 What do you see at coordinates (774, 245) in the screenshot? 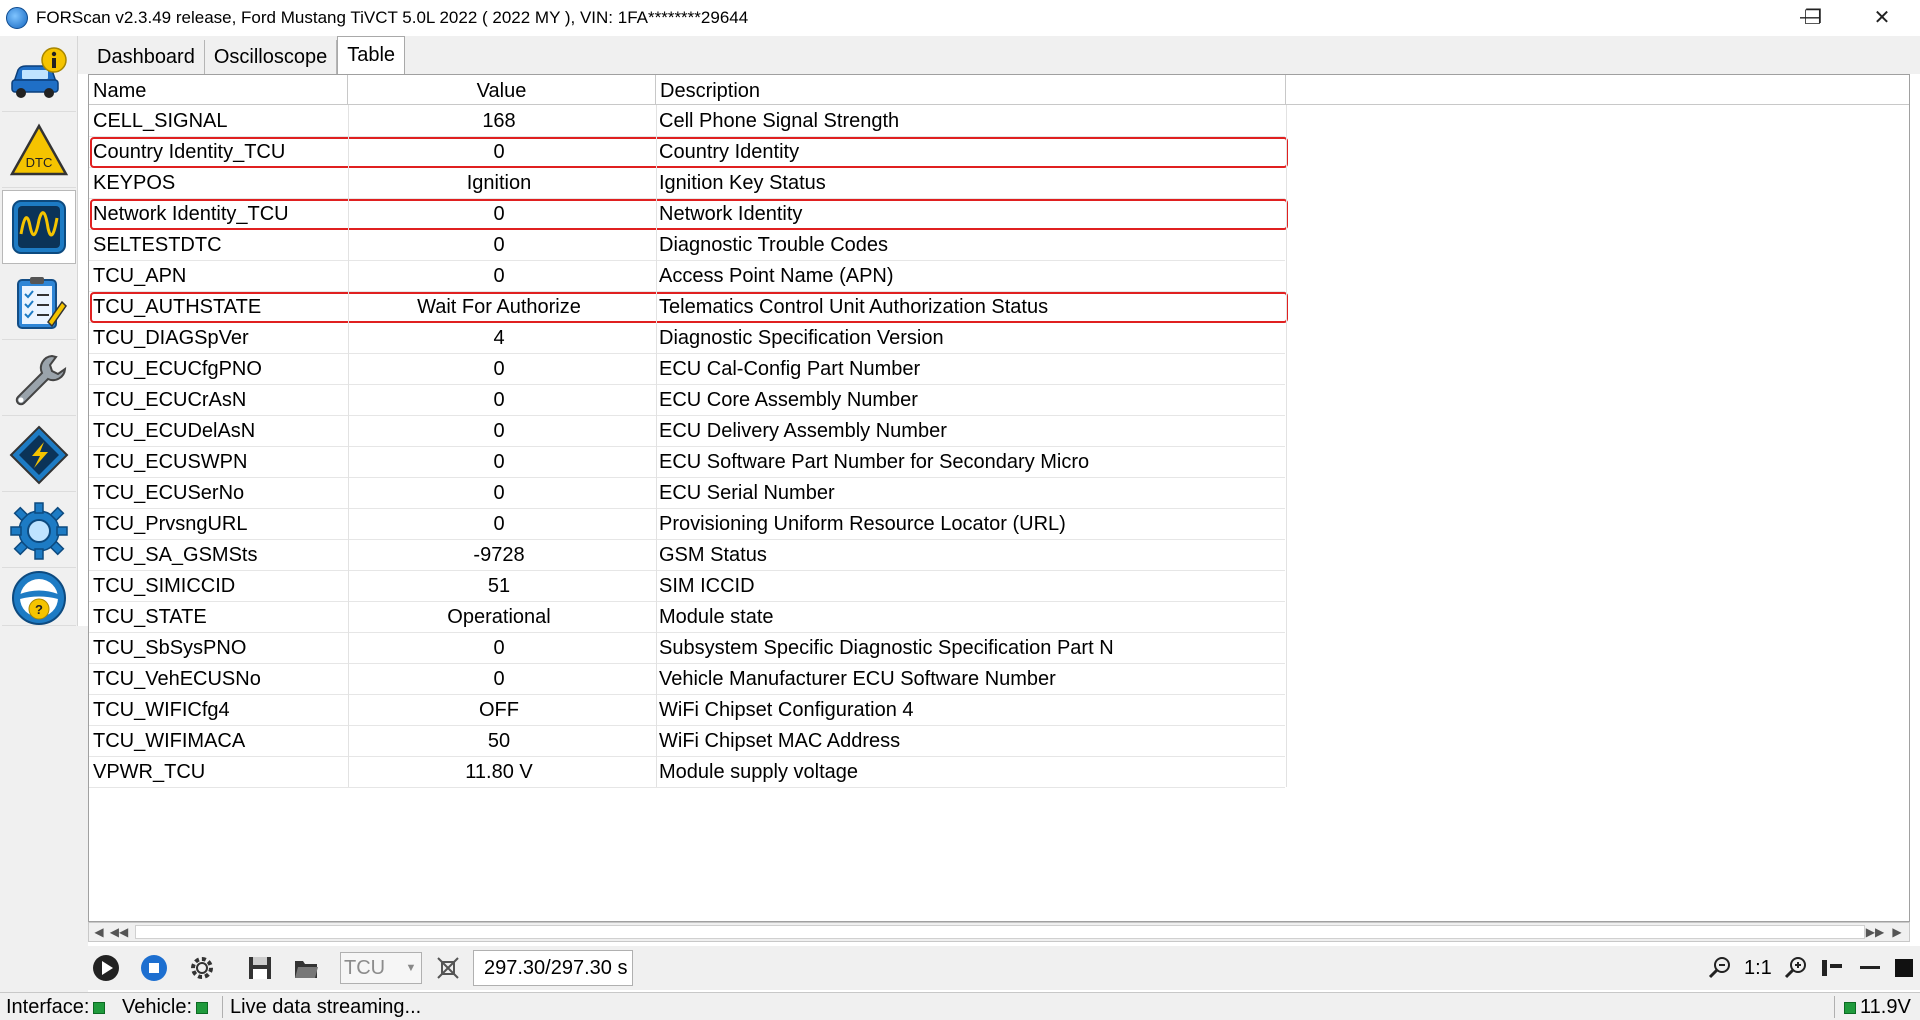
I see `cell-description: Diagnostic Trouble Codes` at bounding box center [774, 245].